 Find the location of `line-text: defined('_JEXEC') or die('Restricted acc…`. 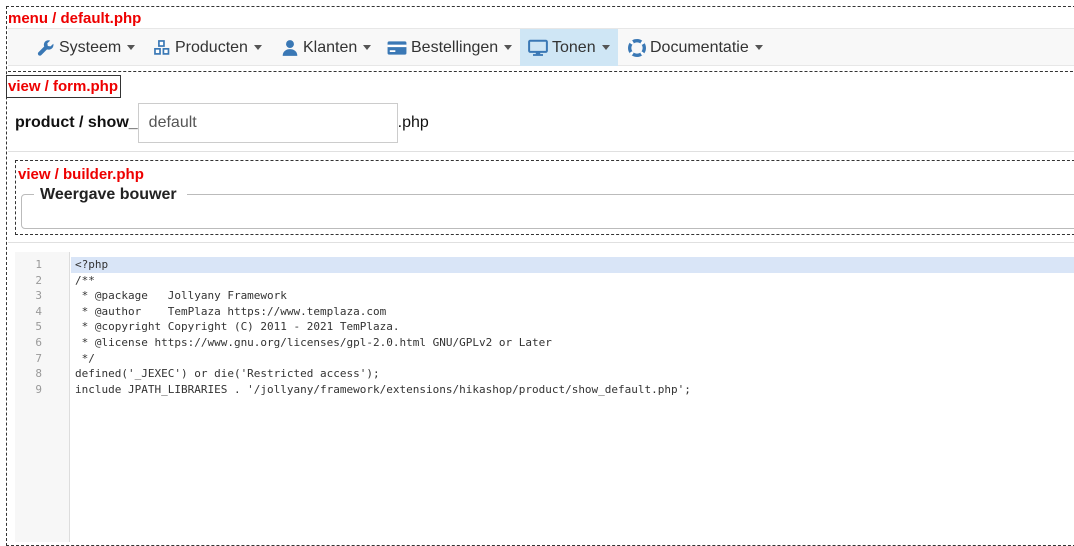

line-text: defined('_JEXEC') or die('Restricted acc… is located at coordinates (227, 374).